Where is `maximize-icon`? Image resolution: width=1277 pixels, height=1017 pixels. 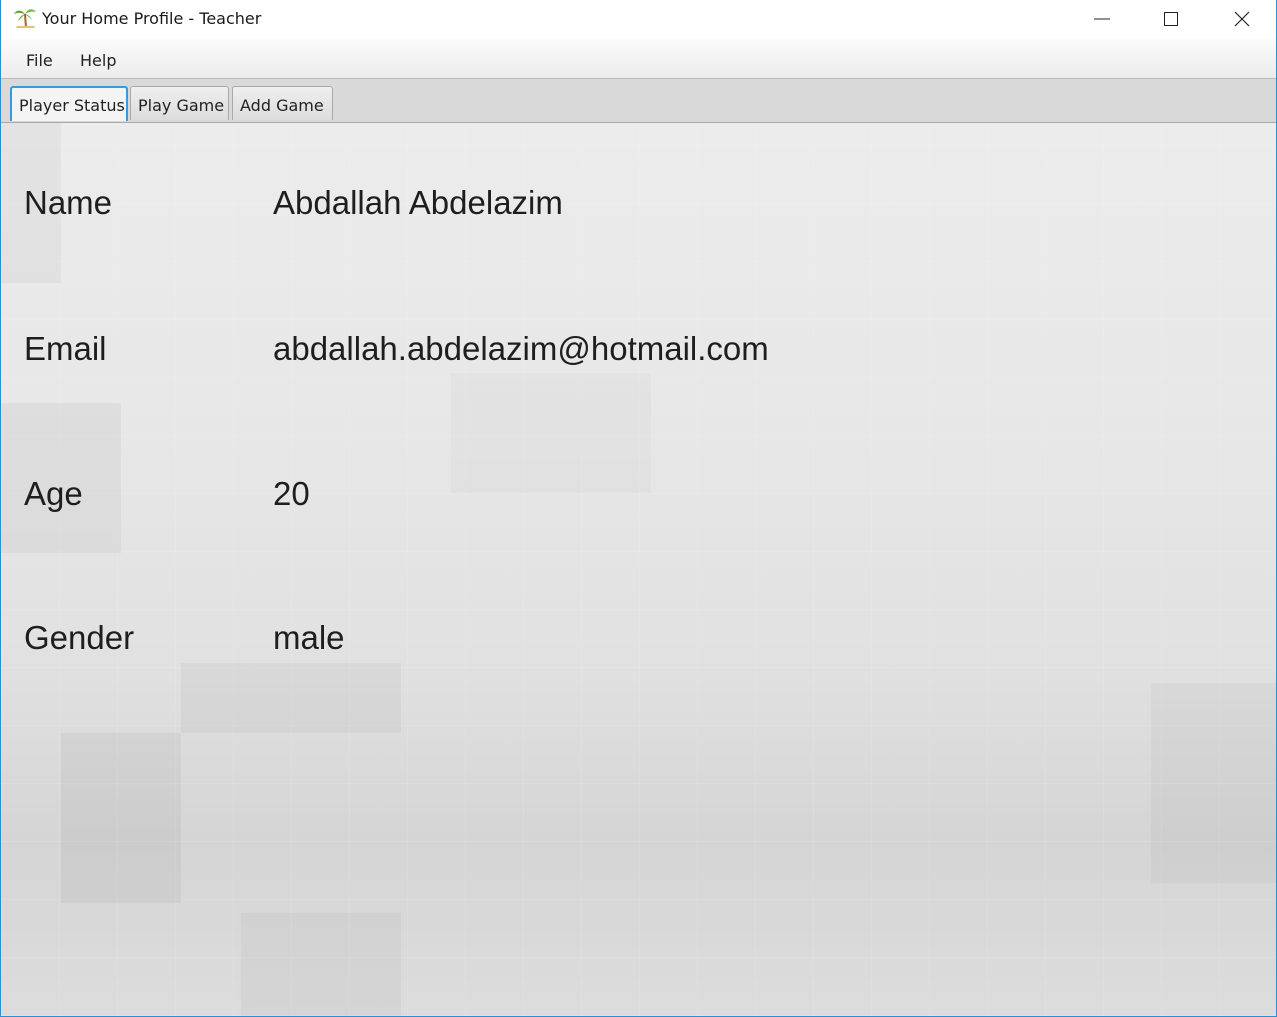 maximize-icon is located at coordinates (1171, 19).